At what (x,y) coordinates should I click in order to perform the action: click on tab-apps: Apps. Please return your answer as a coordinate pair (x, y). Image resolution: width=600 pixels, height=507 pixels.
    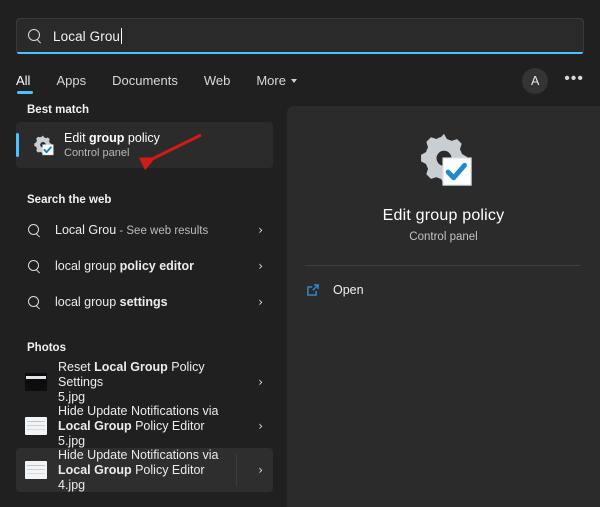
    Looking at the image, I should click on (71, 83).